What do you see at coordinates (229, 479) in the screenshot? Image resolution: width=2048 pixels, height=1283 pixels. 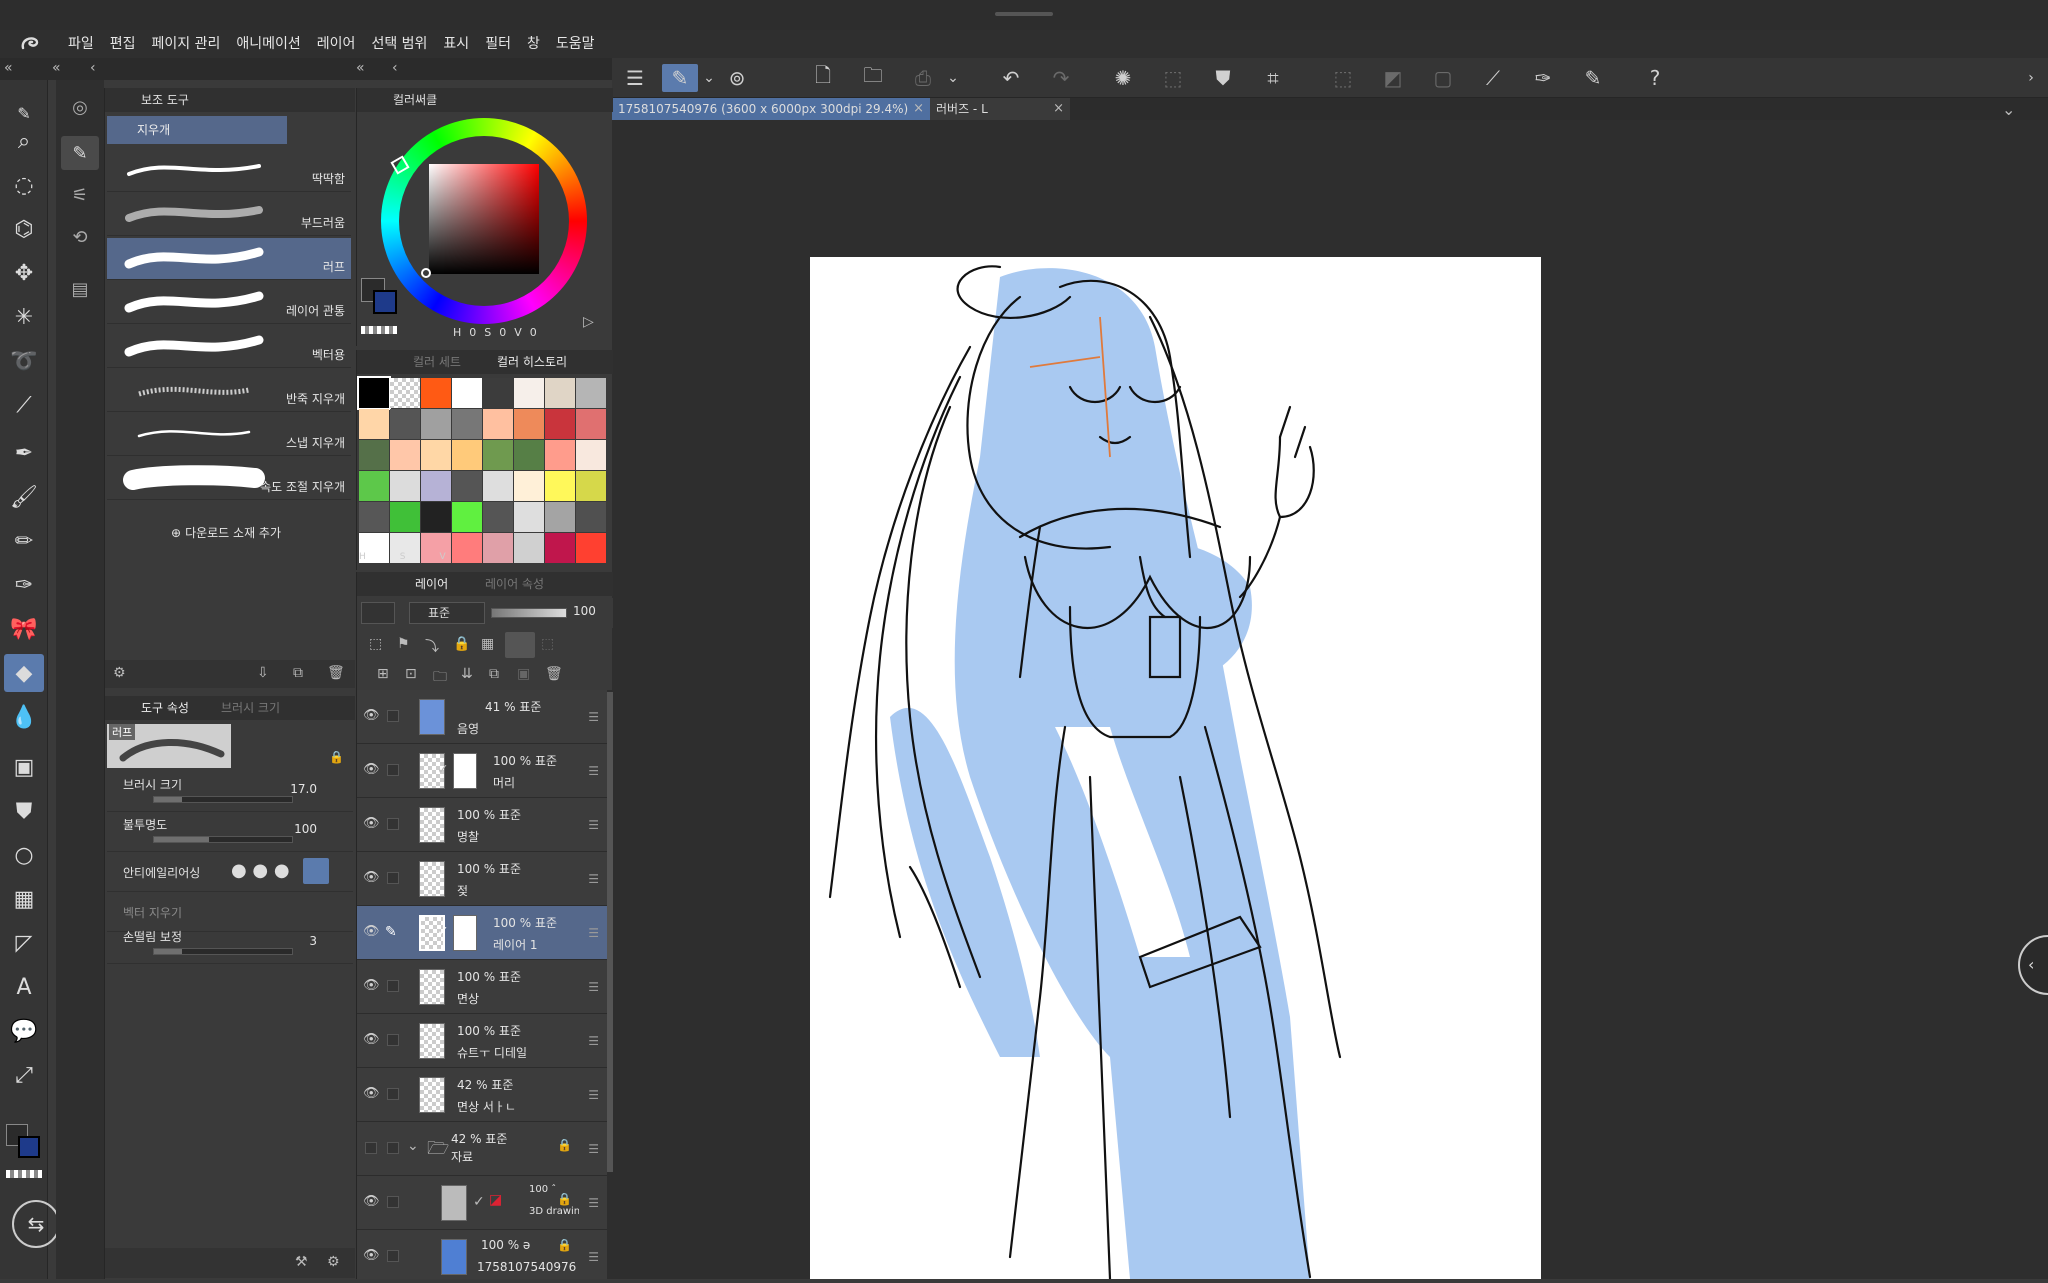 I see `subtool-item: 속도 조절 지우개` at bounding box center [229, 479].